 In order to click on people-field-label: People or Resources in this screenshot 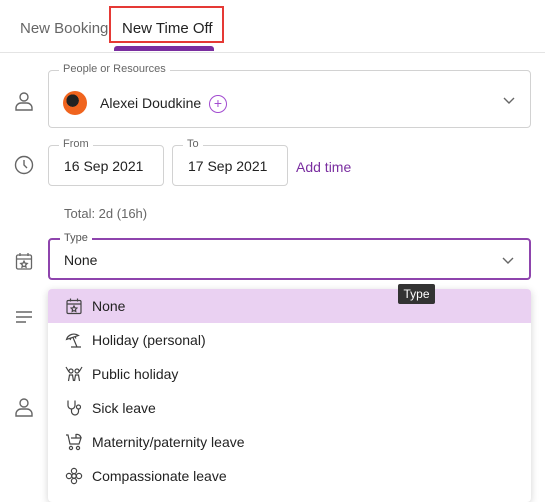, I will do `click(114, 69)`.